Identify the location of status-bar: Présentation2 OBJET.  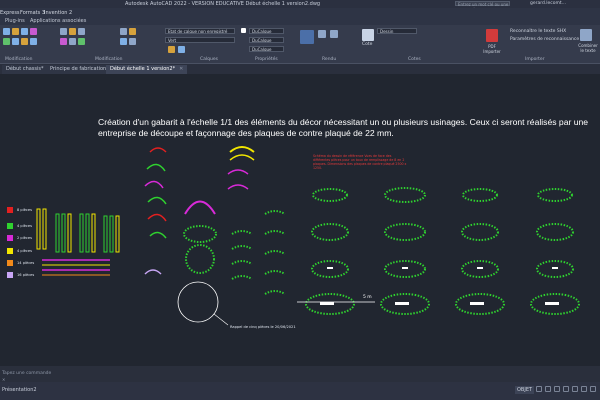
(300, 391).